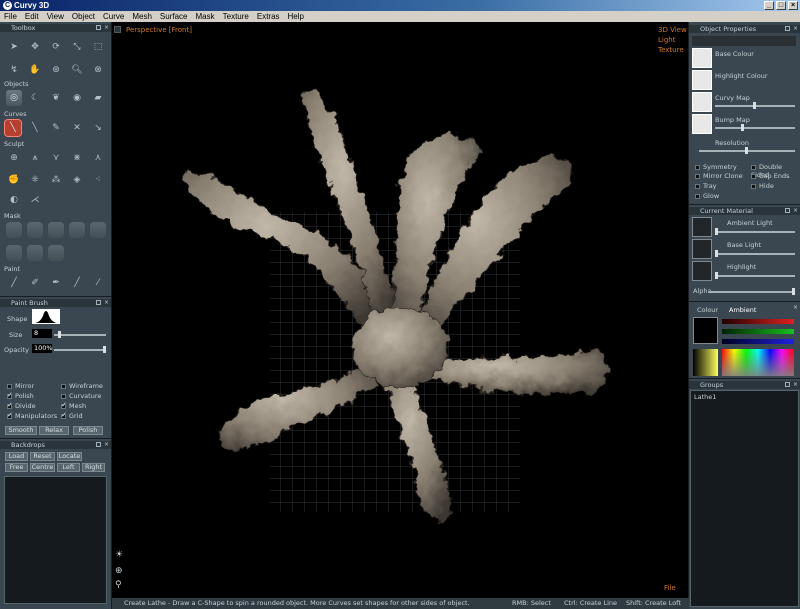  Describe the element at coordinates (770, 176) in the screenshot. I see `cap-ends-checkbox: Cap Ends` at that location.